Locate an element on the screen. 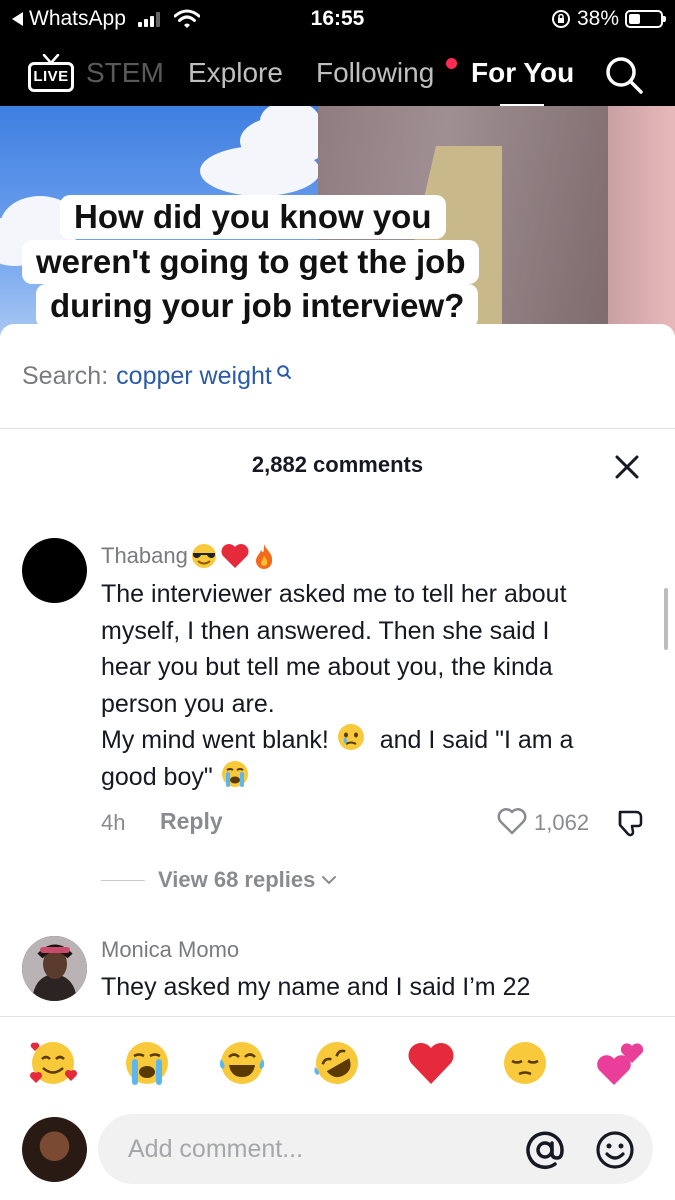 Image resolution: width=675 pixels, height=1200 pixels. face-with-tears-of-joy-icon is located at coordinates (242, 1063).